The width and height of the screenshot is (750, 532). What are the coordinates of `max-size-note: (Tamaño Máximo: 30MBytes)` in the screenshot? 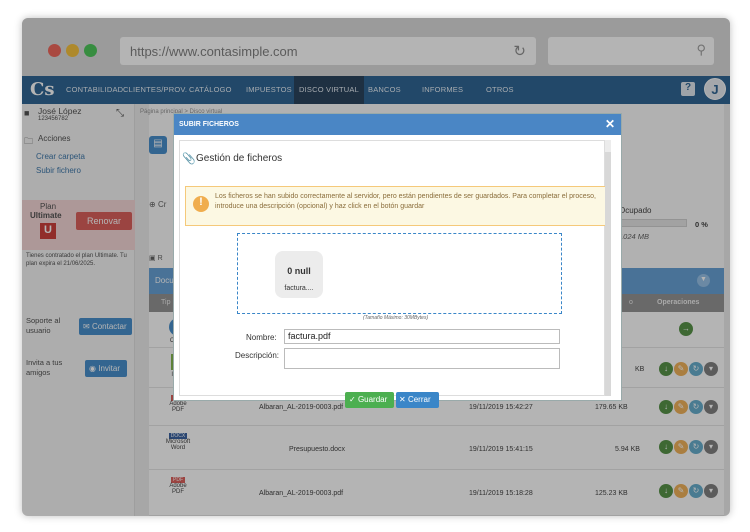 It's located at (396, 318).